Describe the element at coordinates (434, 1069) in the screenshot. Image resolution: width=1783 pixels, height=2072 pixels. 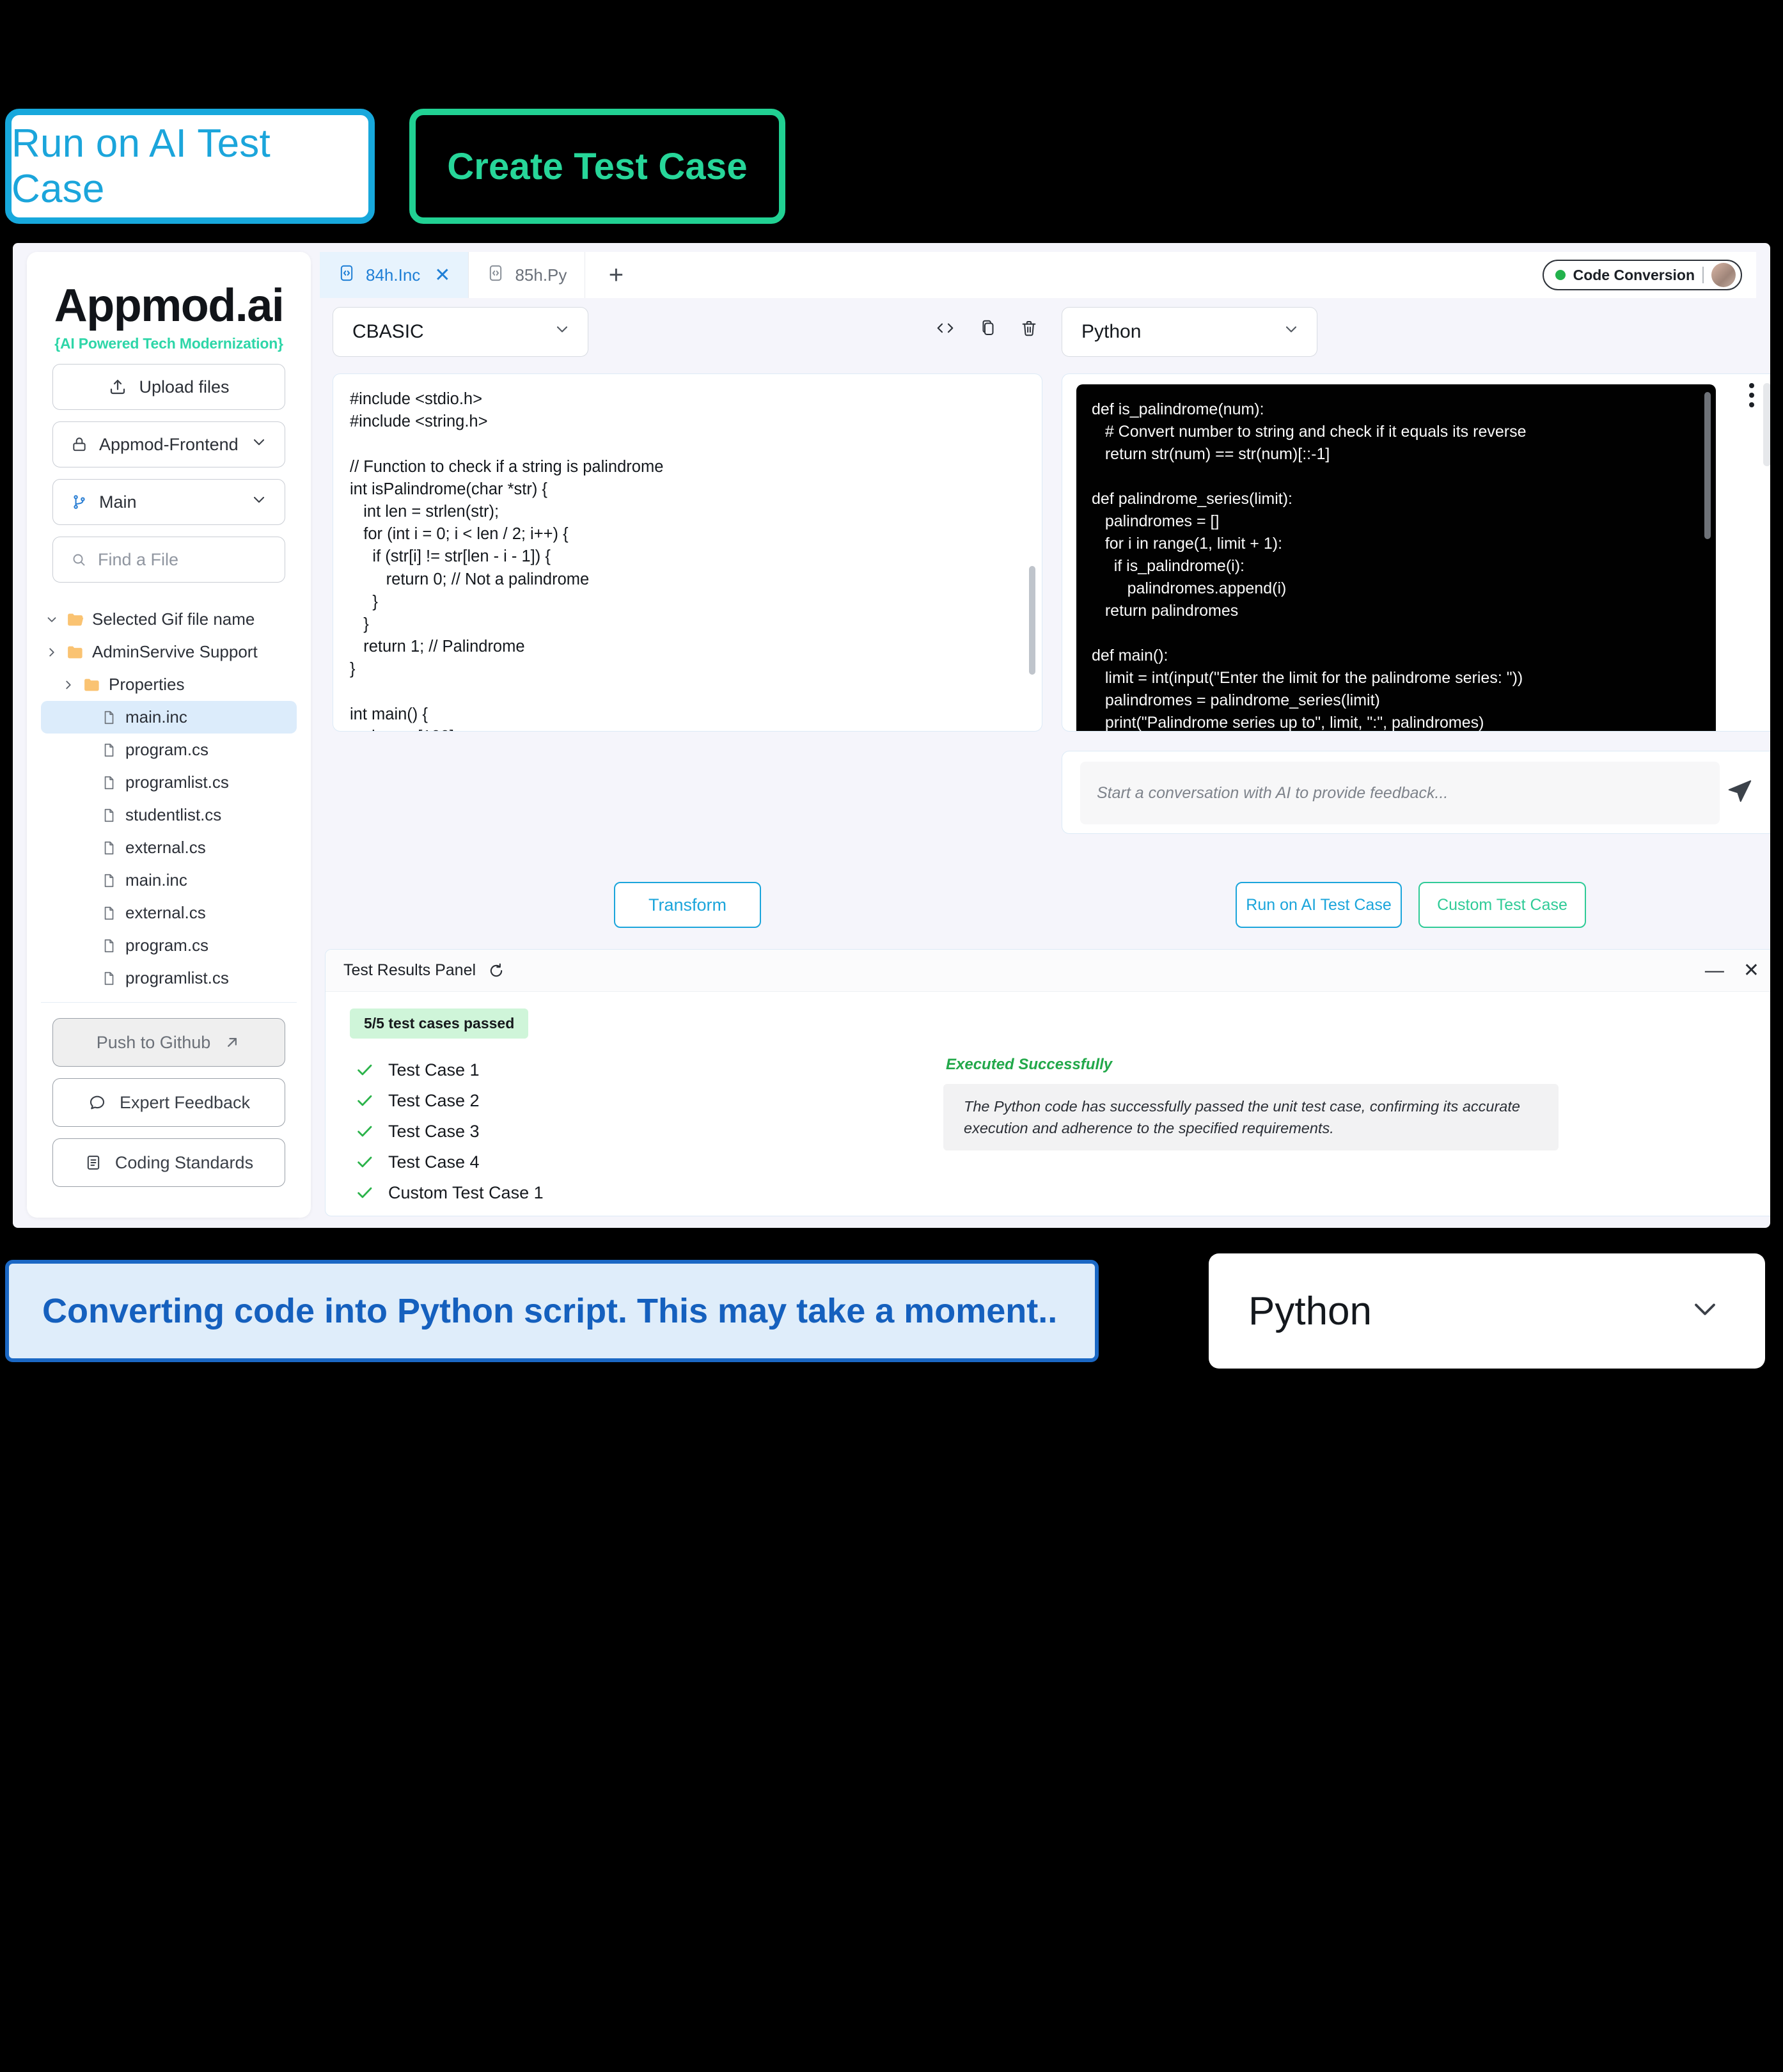
I see `test-case-label: Test Case 1` at that location.